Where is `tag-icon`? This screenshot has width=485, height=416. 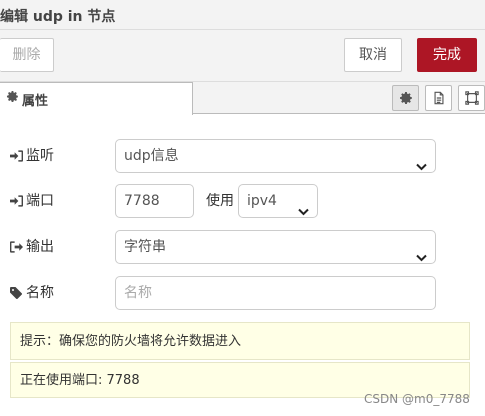
tag-icon is located at coordinates (16, 293).